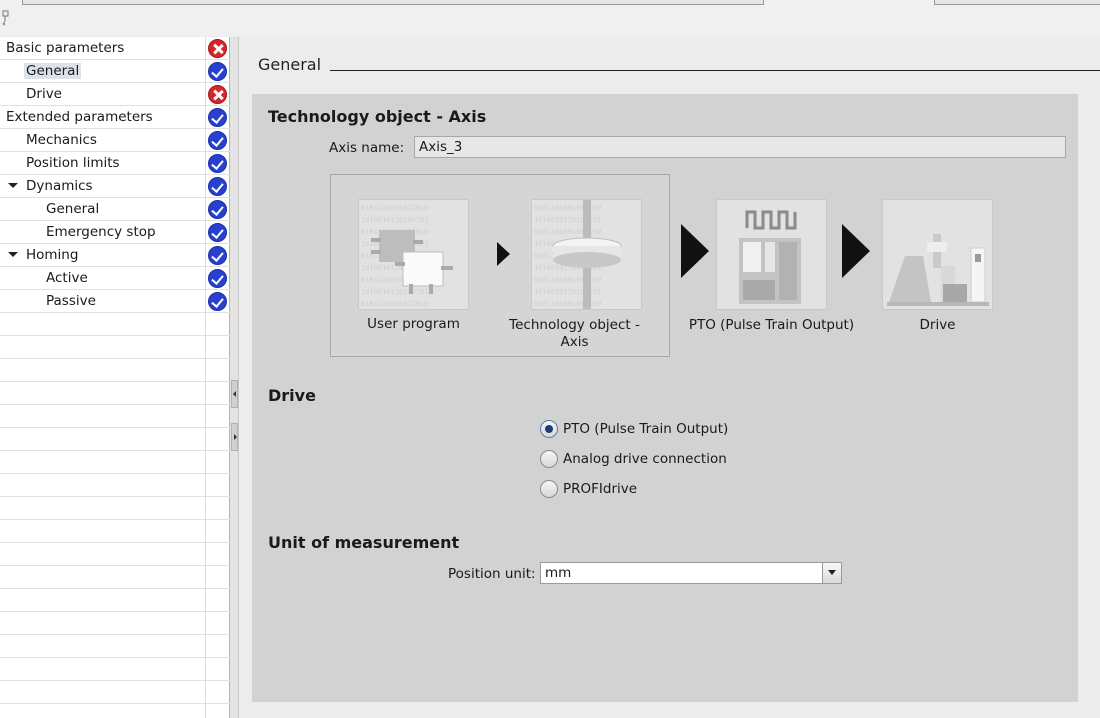 The image size is (1100, 718). What do you see at coordinates (61, 140) in the screenshot?
I see `tree-item-label: Mechanics` at bounding box center [61, 140].